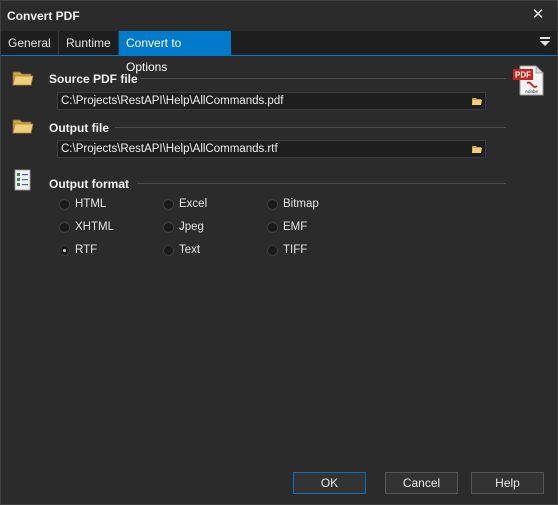  I want to click on close-icon: ✕, so click(538, 15).